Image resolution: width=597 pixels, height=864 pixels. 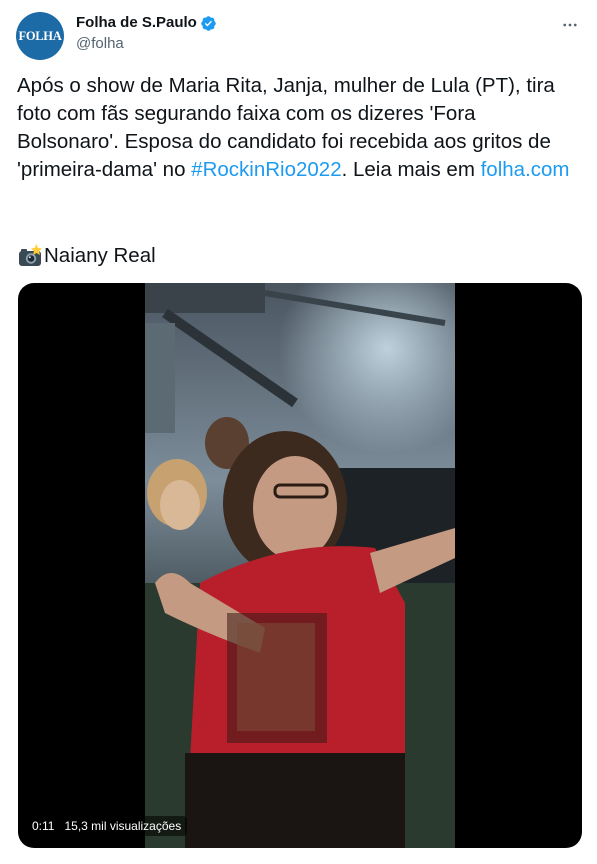 I want to click on credit-name: Naiany Real, so click(x=100, y=255).